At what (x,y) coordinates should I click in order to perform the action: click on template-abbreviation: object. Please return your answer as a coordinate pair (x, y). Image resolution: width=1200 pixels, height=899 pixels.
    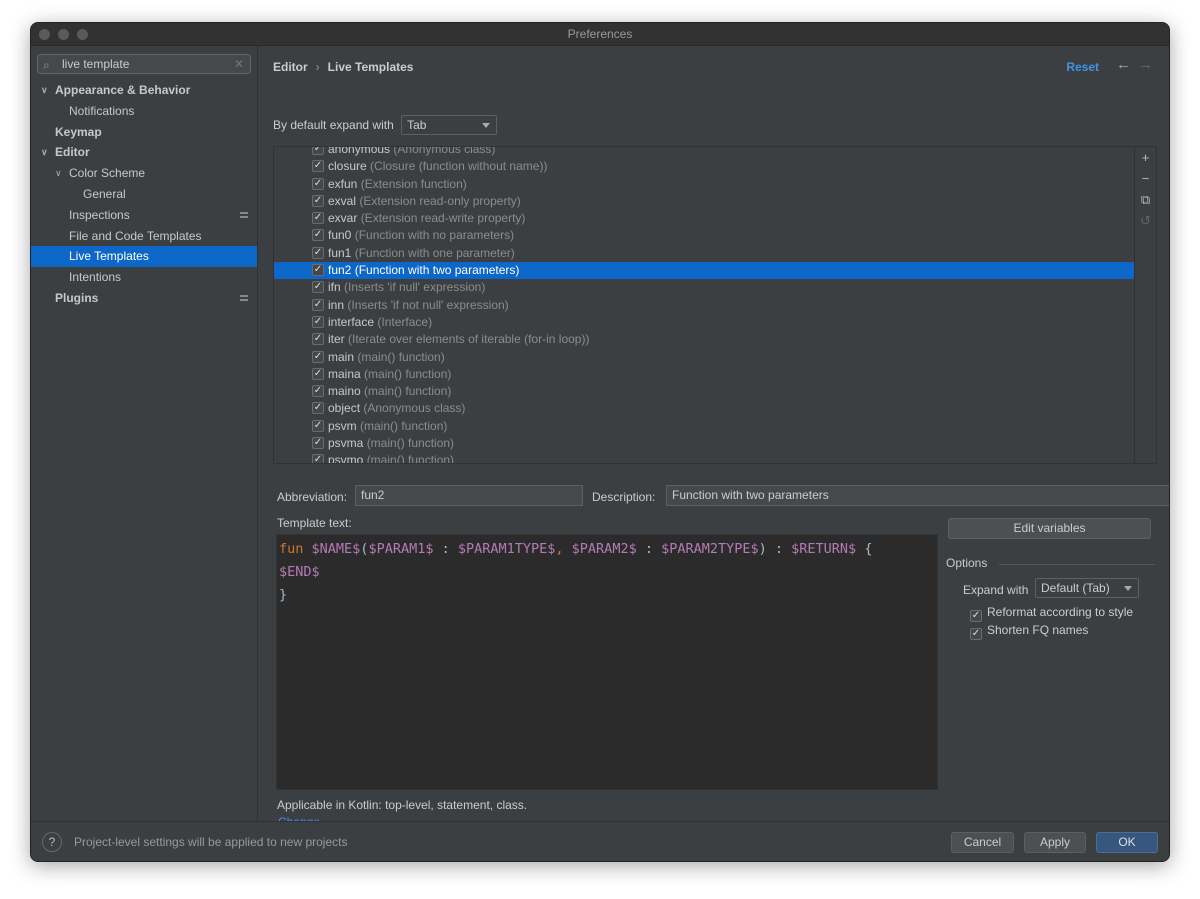
    Looking at the image, I should click on (344, 408).